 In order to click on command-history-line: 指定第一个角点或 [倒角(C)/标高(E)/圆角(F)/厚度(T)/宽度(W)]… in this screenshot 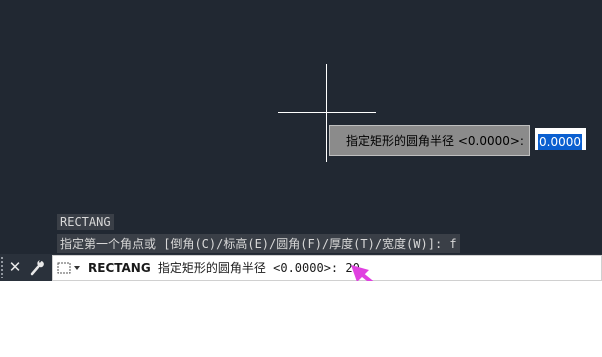, I will do `click(258, 243)`.